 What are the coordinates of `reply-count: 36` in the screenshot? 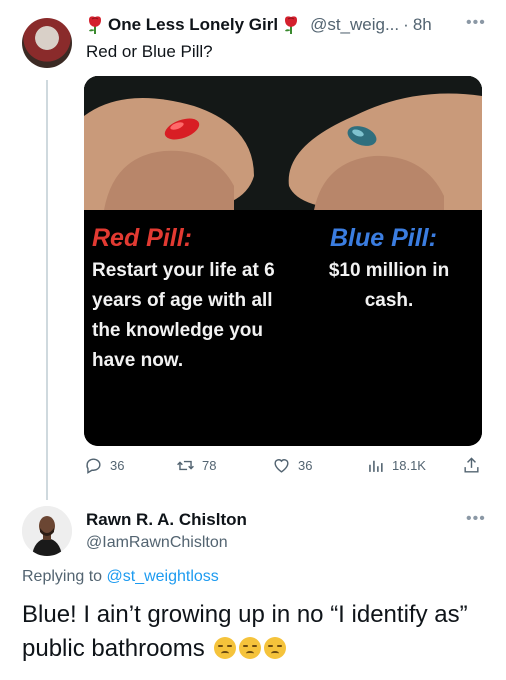 It's located at (117, 465).